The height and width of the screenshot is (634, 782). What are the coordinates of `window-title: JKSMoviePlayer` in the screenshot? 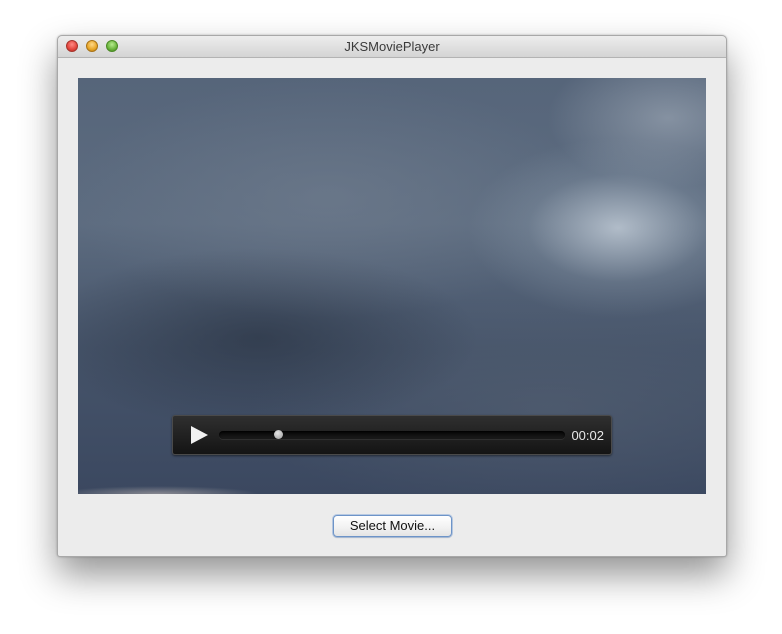 It's located at (392, 46).